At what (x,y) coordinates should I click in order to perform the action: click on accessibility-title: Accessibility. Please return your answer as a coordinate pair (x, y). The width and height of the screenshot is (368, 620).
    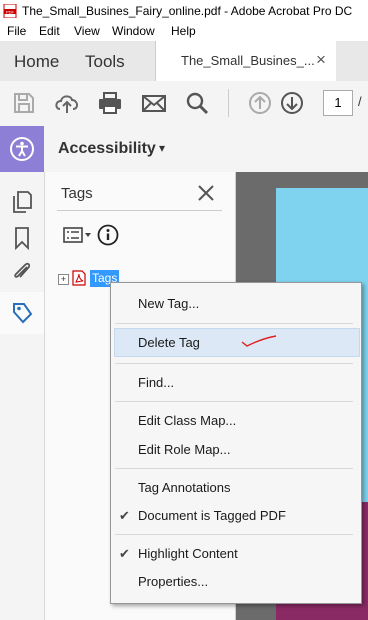
    Looking at the image, I should click on (107, 149).